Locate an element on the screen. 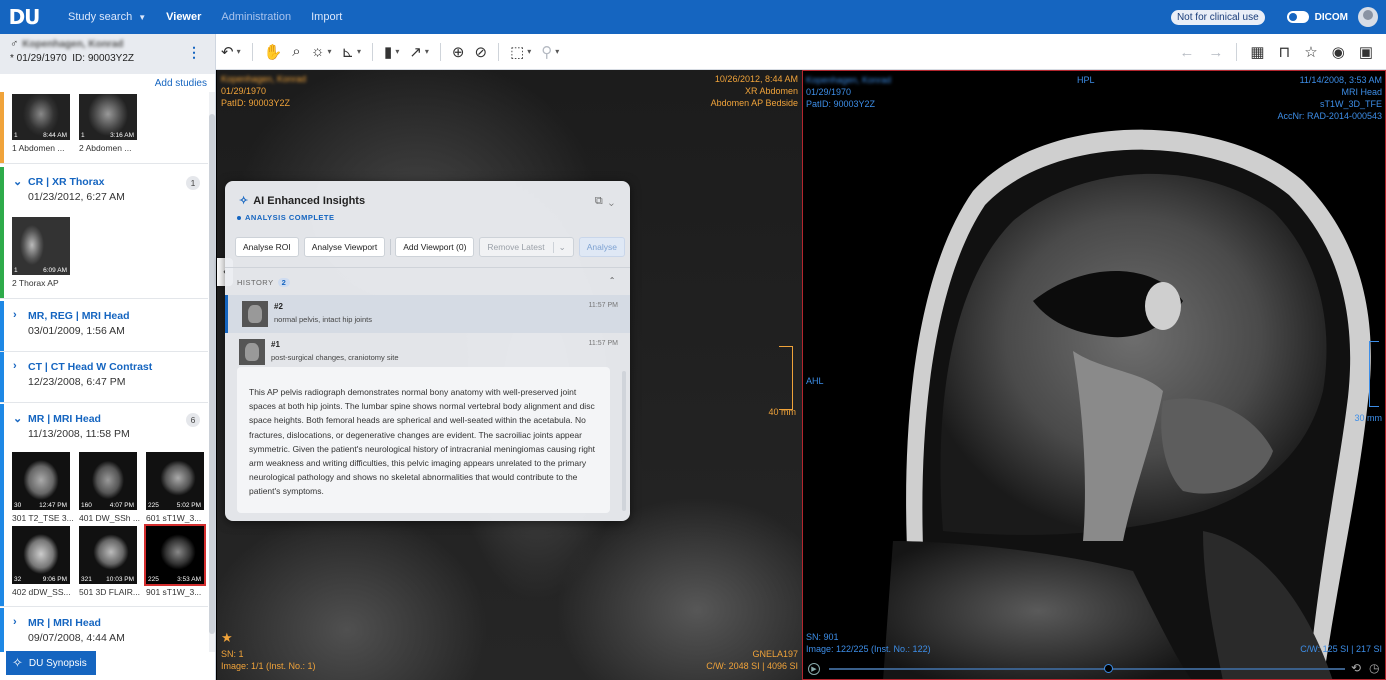 This screenshot has width=1386, height=680. vp1-patid: PatID: 90003Y2Z is located at coordinates (256, 103).